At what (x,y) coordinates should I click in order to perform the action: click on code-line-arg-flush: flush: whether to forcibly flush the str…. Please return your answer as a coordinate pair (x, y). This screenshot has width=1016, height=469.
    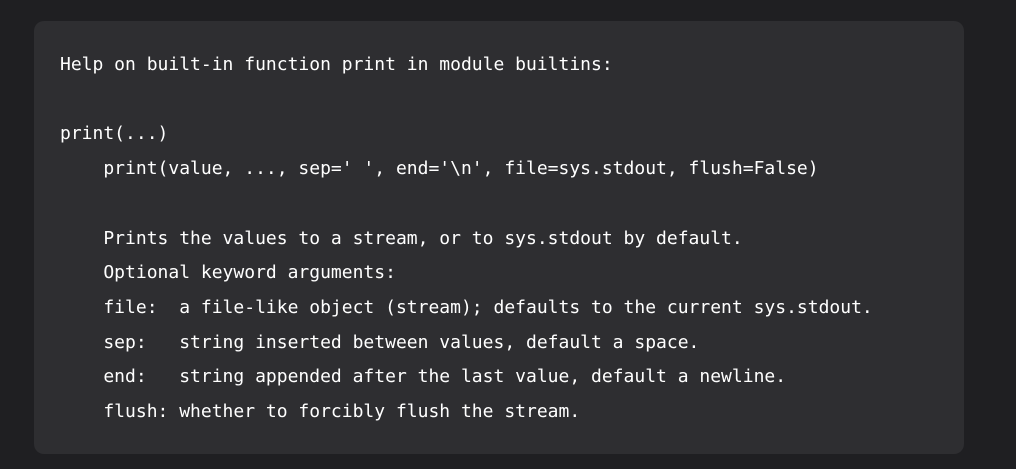
    Looking at the image, I should click on (320, 411).